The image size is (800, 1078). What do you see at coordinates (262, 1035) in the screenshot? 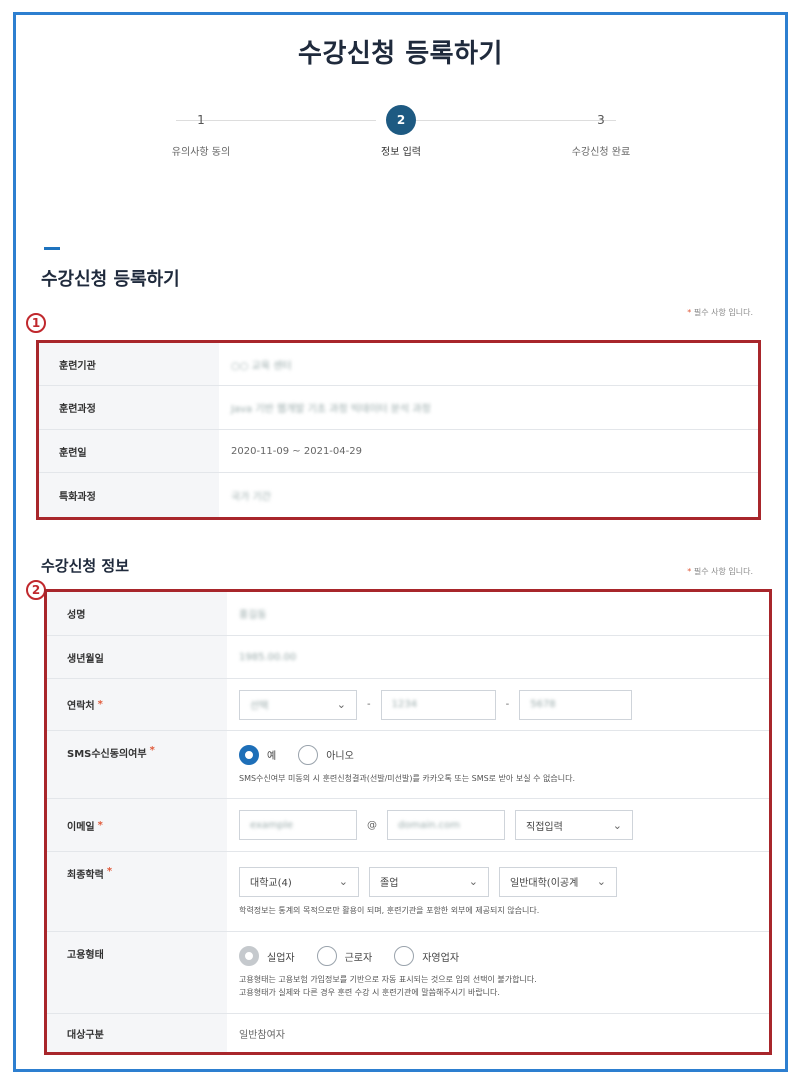
I see `row-value: 일반참여자` at bounding box center [262, 1035].